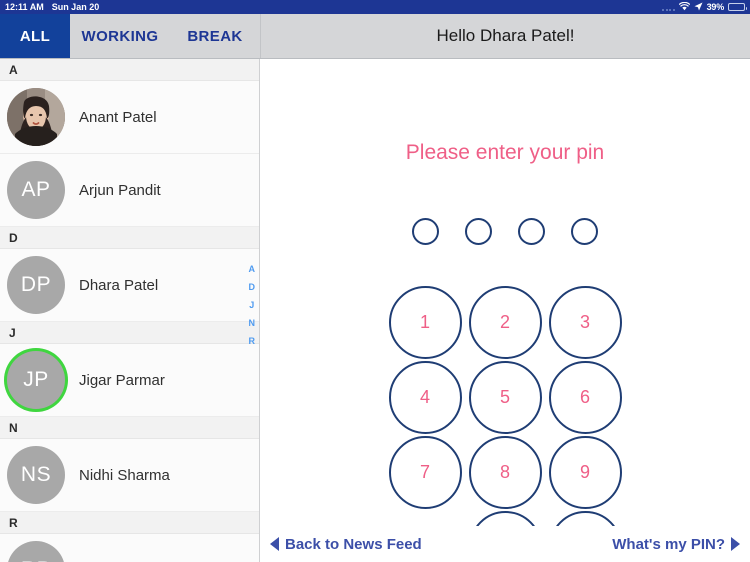  I want to click on avatar-initials: RP, so click(36, 551).